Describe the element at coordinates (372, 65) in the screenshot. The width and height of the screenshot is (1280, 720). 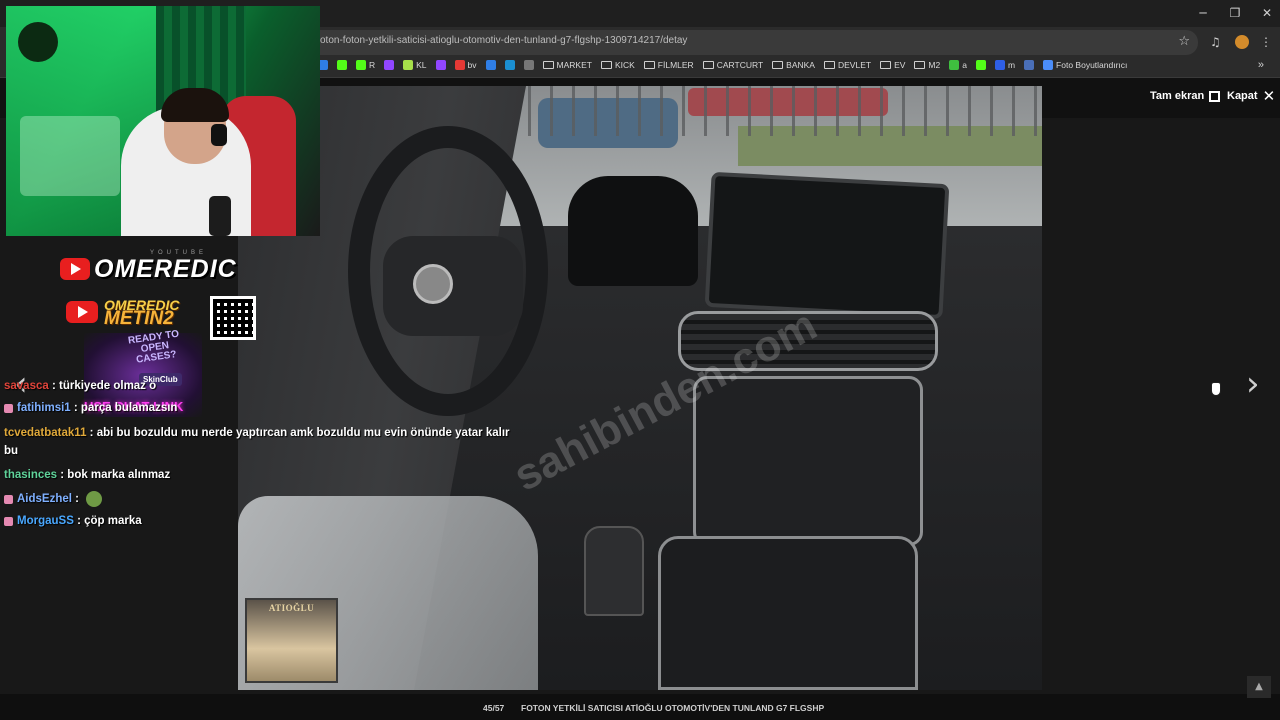
I see `bookmark-label: R` at that location.